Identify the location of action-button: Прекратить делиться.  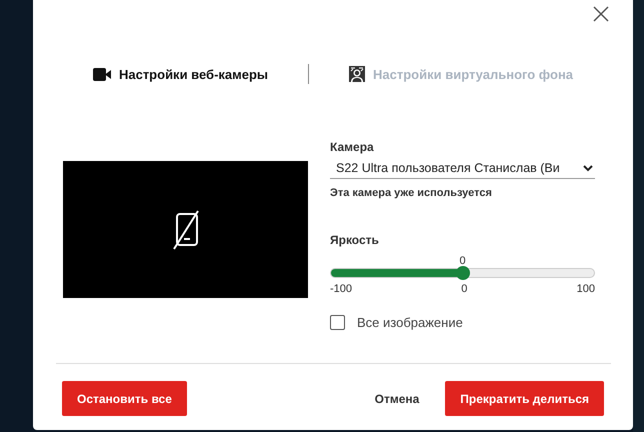
(524, 398).